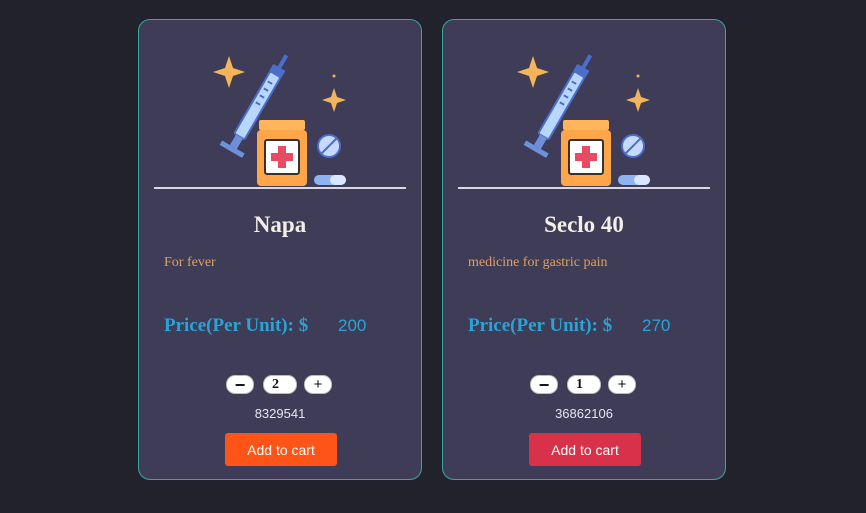 The width and height of the screenshot is (866, 513). Describe the element at coordinates (280, 224) in the screenshot. I see `product-name: Napa` at that location.